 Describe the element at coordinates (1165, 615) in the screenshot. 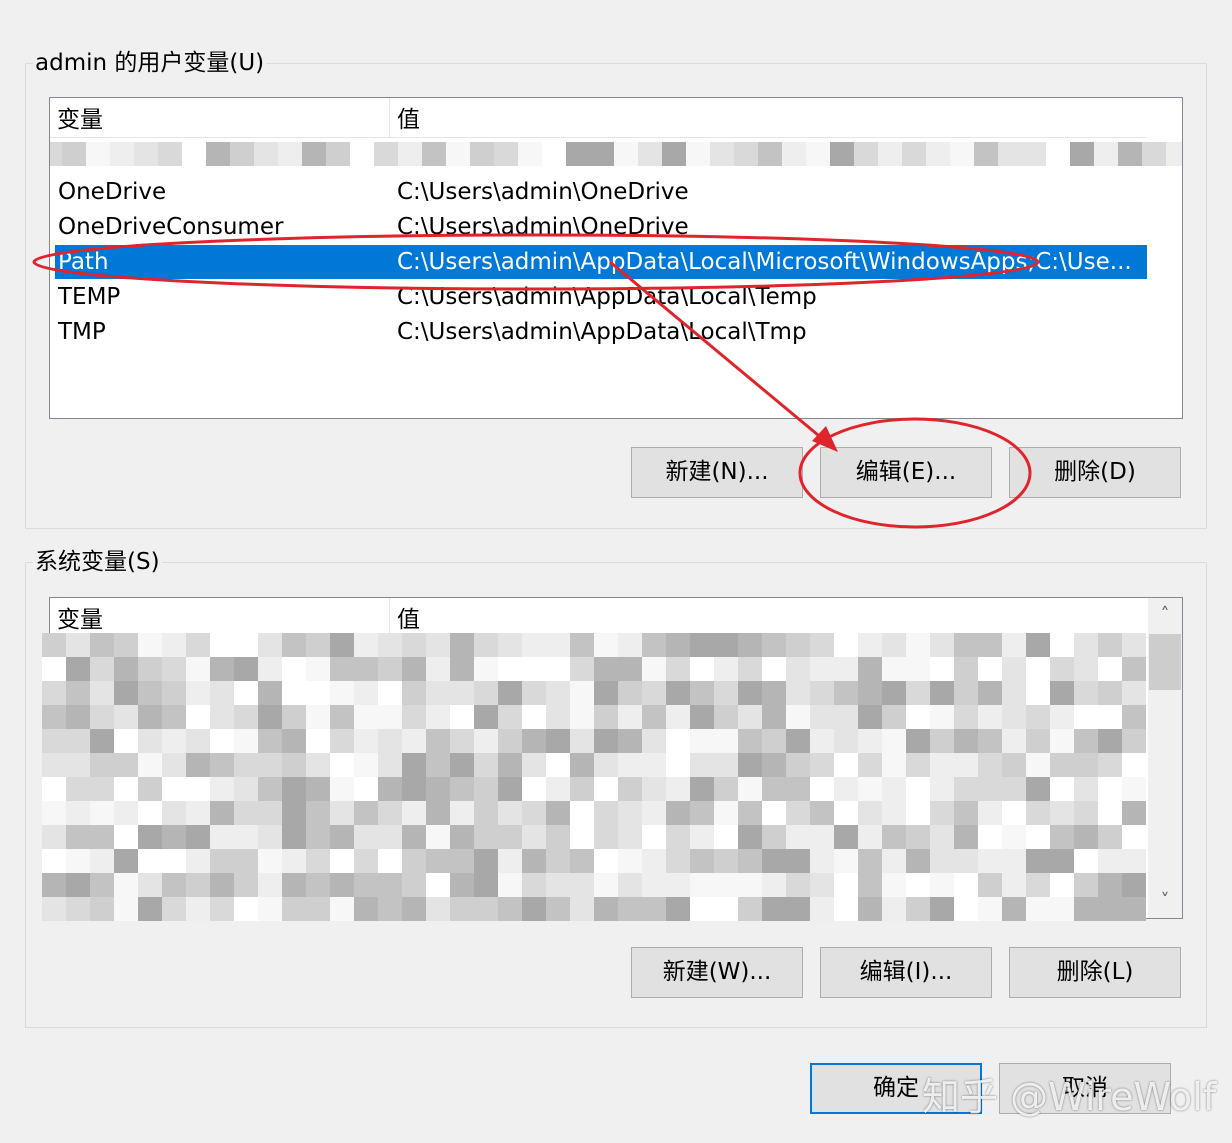

I see `chevron-up-icon: ˄` at that location.